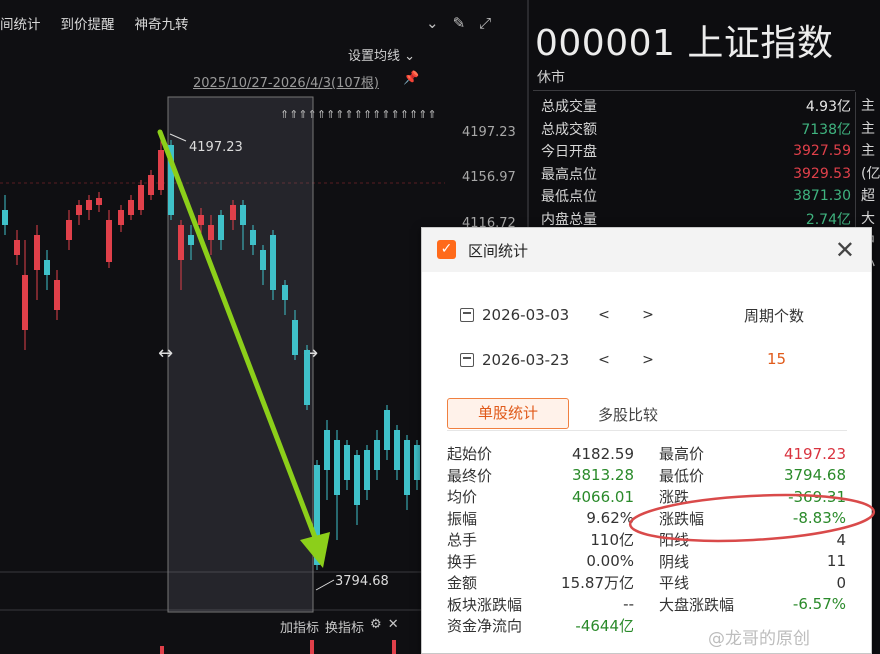 Image resolution: width=880 pixels, height=654 pixels. I want to click on quote-label: 最低点位, so click(569, 197).